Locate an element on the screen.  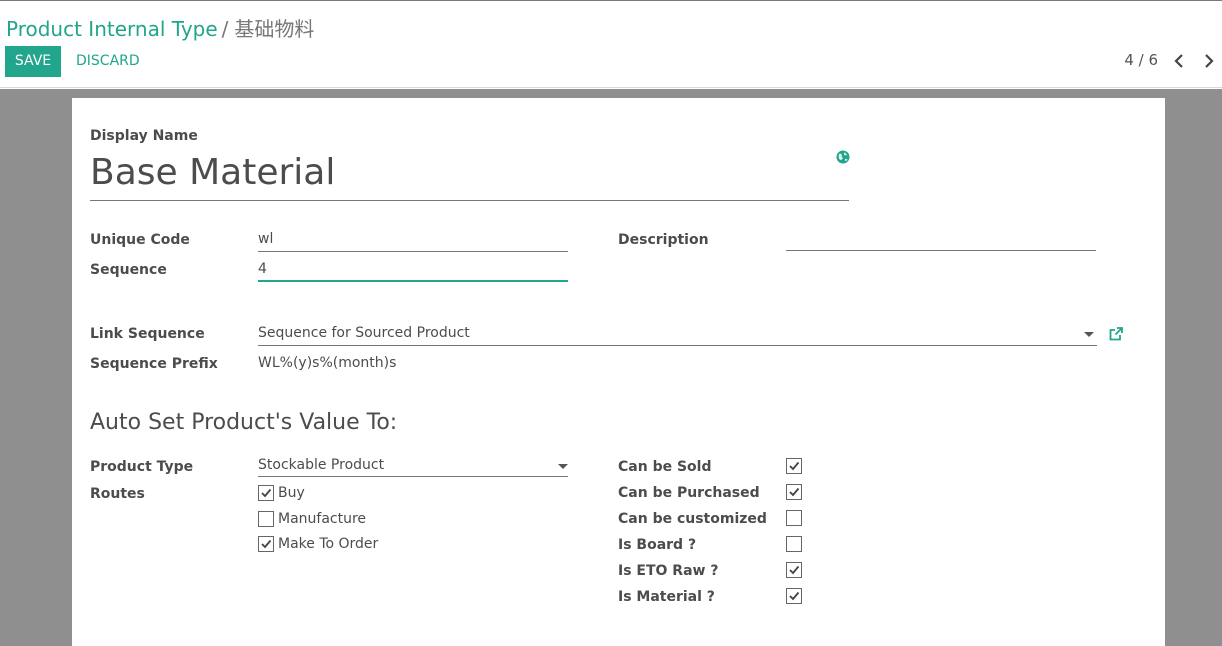
can-be-purchased-label: Can be Purchased is located at coordinates (689, 493).